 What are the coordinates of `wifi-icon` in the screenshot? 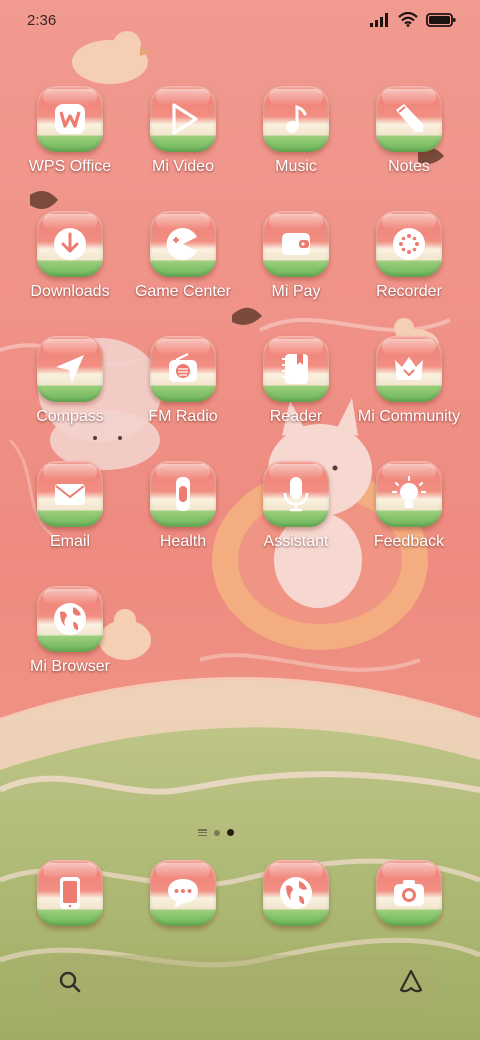 It's located at (408, 19).